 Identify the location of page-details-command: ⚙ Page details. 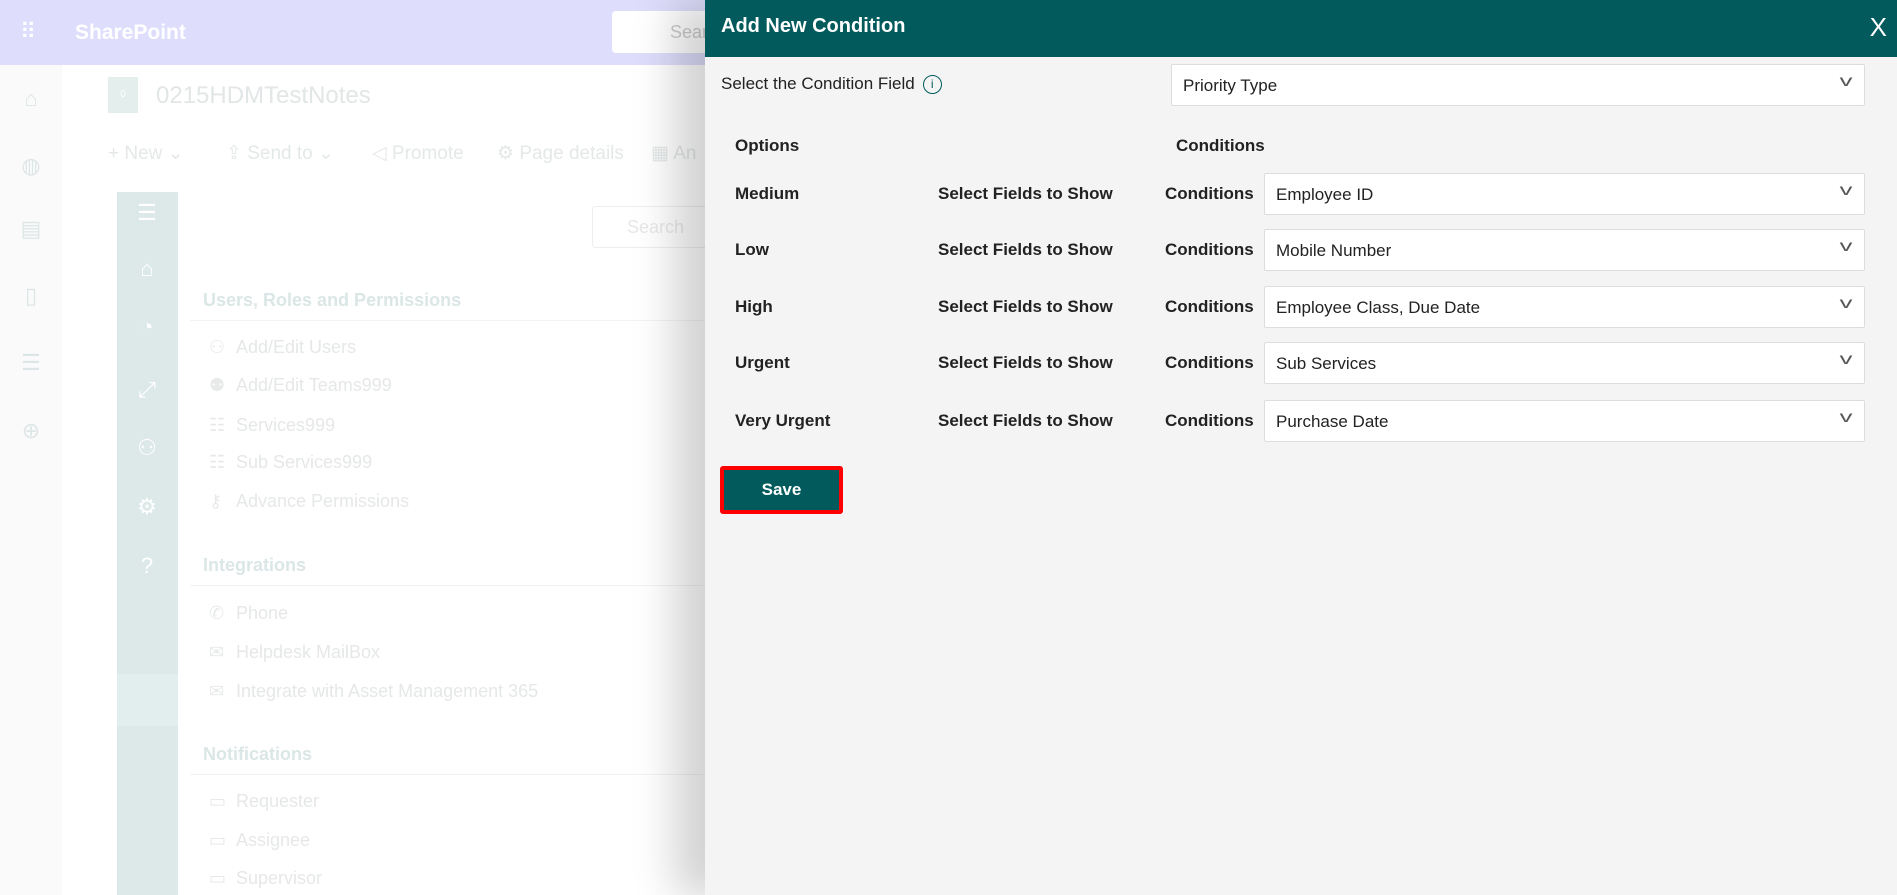
(560, 153).